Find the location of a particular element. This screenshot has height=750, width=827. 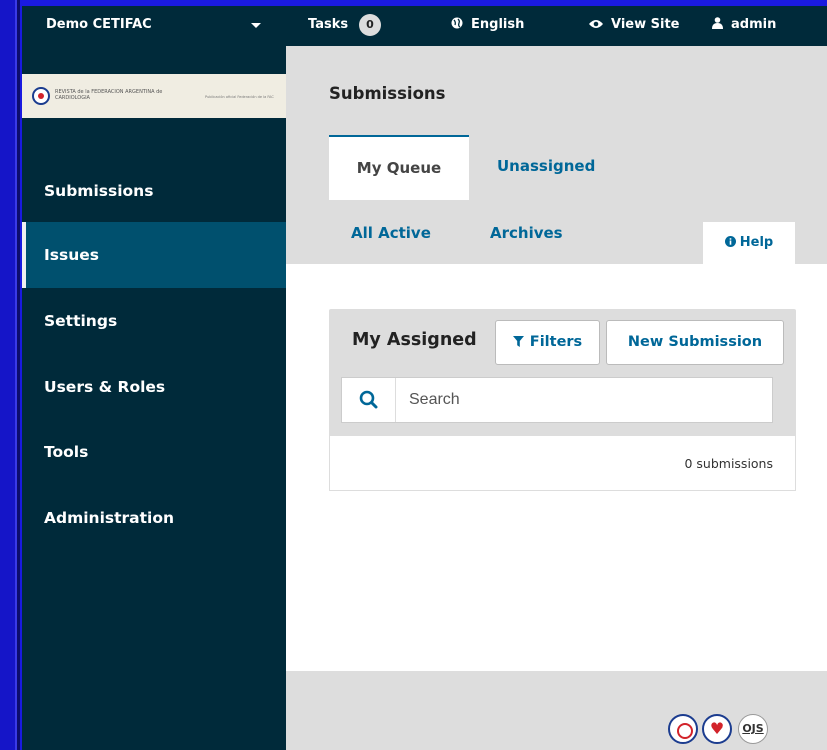

sidebar-item-submissions: Submissions is located at coordinates (154, 191).